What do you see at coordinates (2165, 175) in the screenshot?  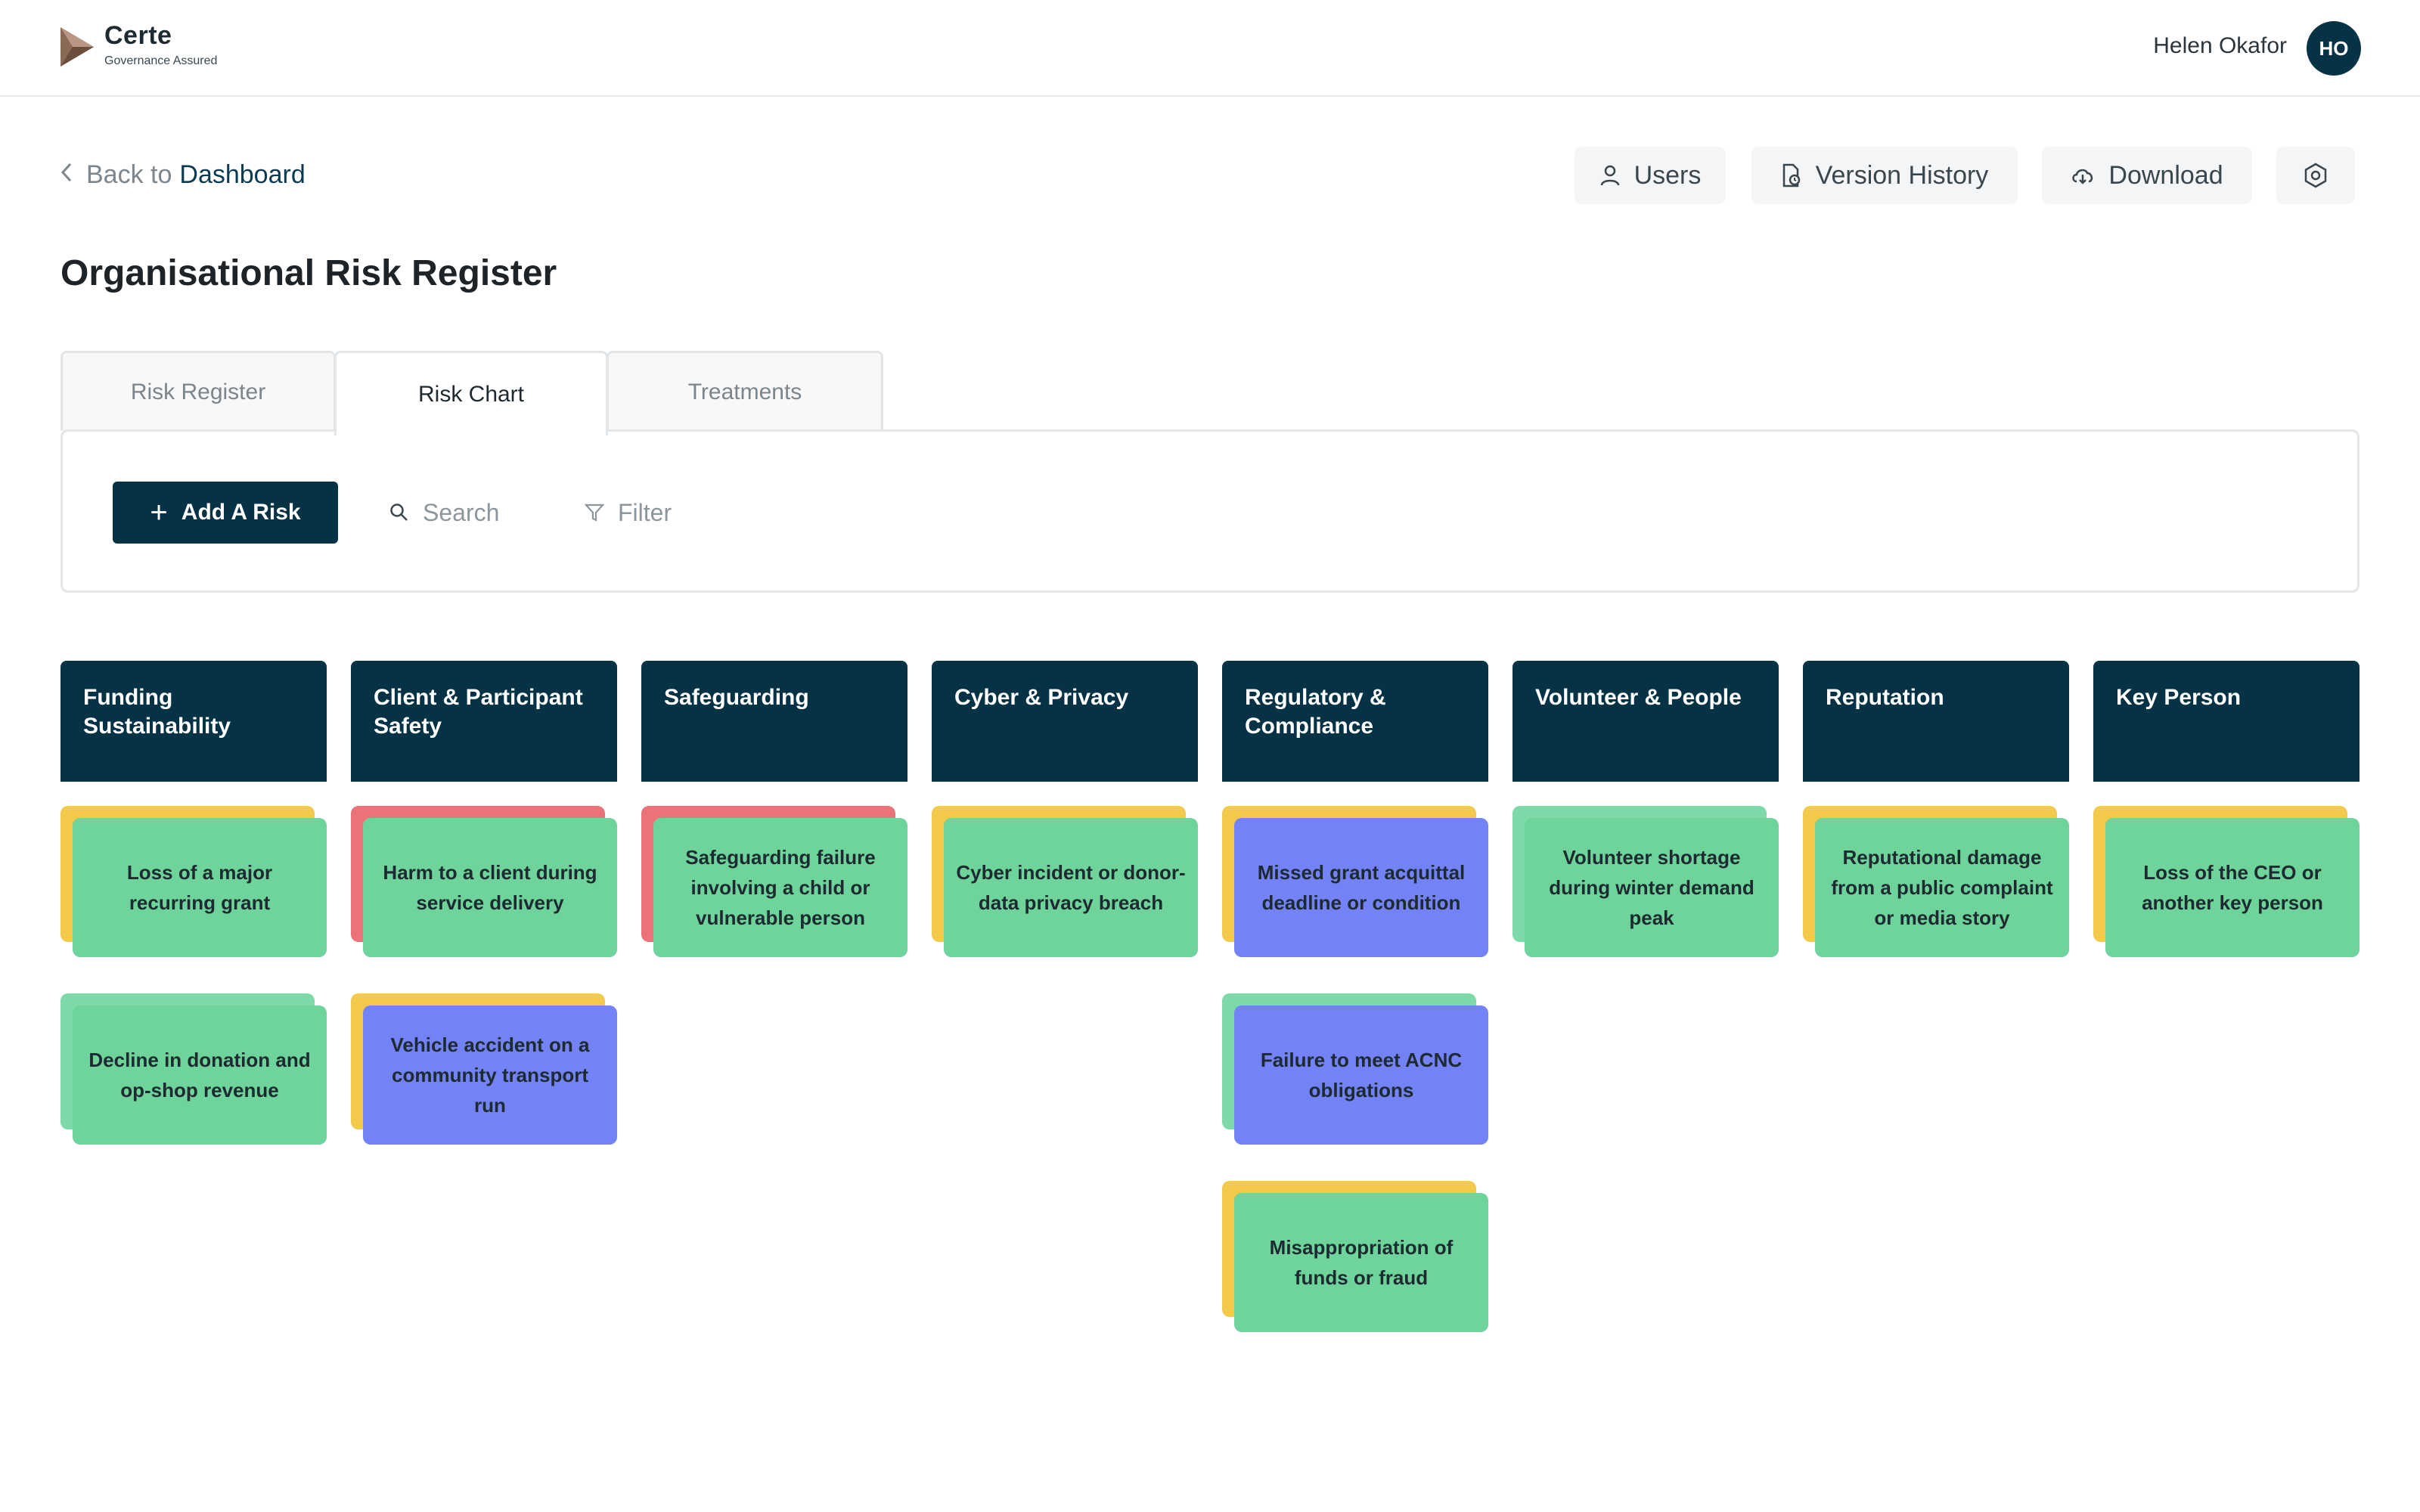 I see `download-label: Download` at bounding box center [2165, 175].